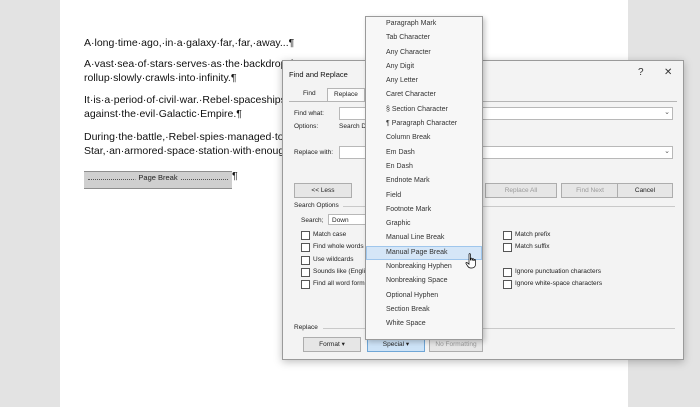  I want to click on find-all-word-forms-checkbox, so click(305, 284).